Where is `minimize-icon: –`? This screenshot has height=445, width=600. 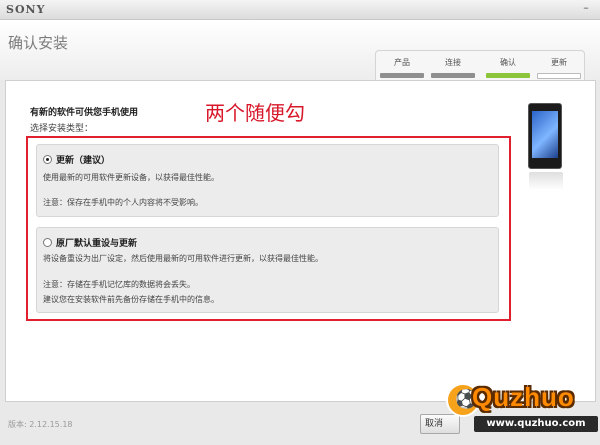
minimize-icon: – is located at coordinates (586, 8).